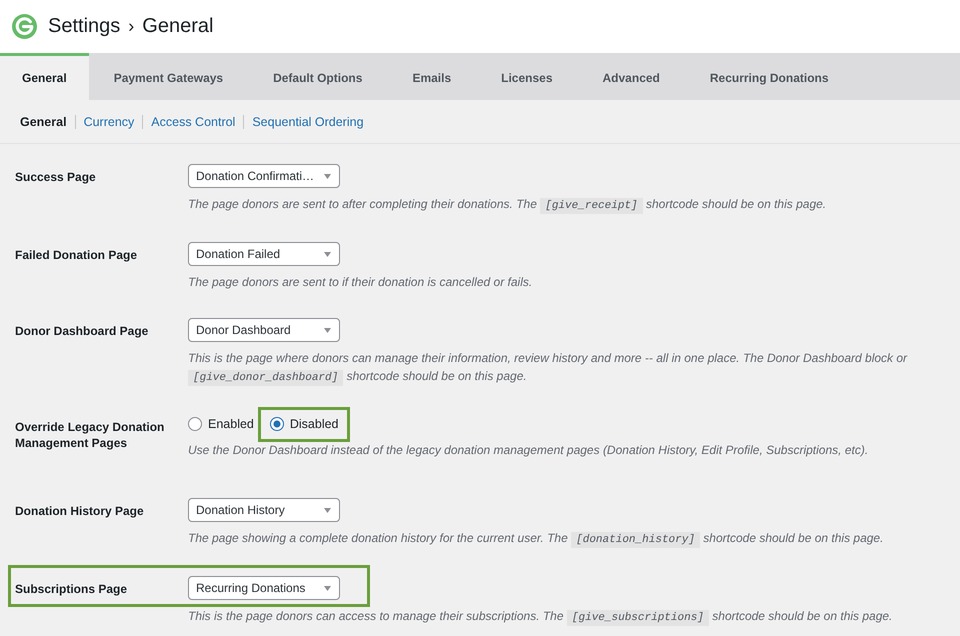  Describe the element at coordinates (264, 254) in the screenshot. I see `page-select: Donation Failed` at that location.